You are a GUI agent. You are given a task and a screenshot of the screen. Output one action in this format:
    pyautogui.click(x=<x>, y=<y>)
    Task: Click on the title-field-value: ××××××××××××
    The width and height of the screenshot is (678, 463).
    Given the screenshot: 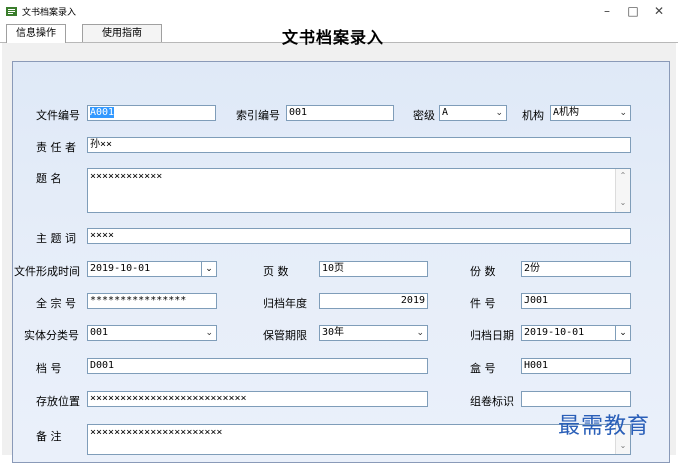 What is the action you would take?
    pyautogui.click(x=126, y=176)
    